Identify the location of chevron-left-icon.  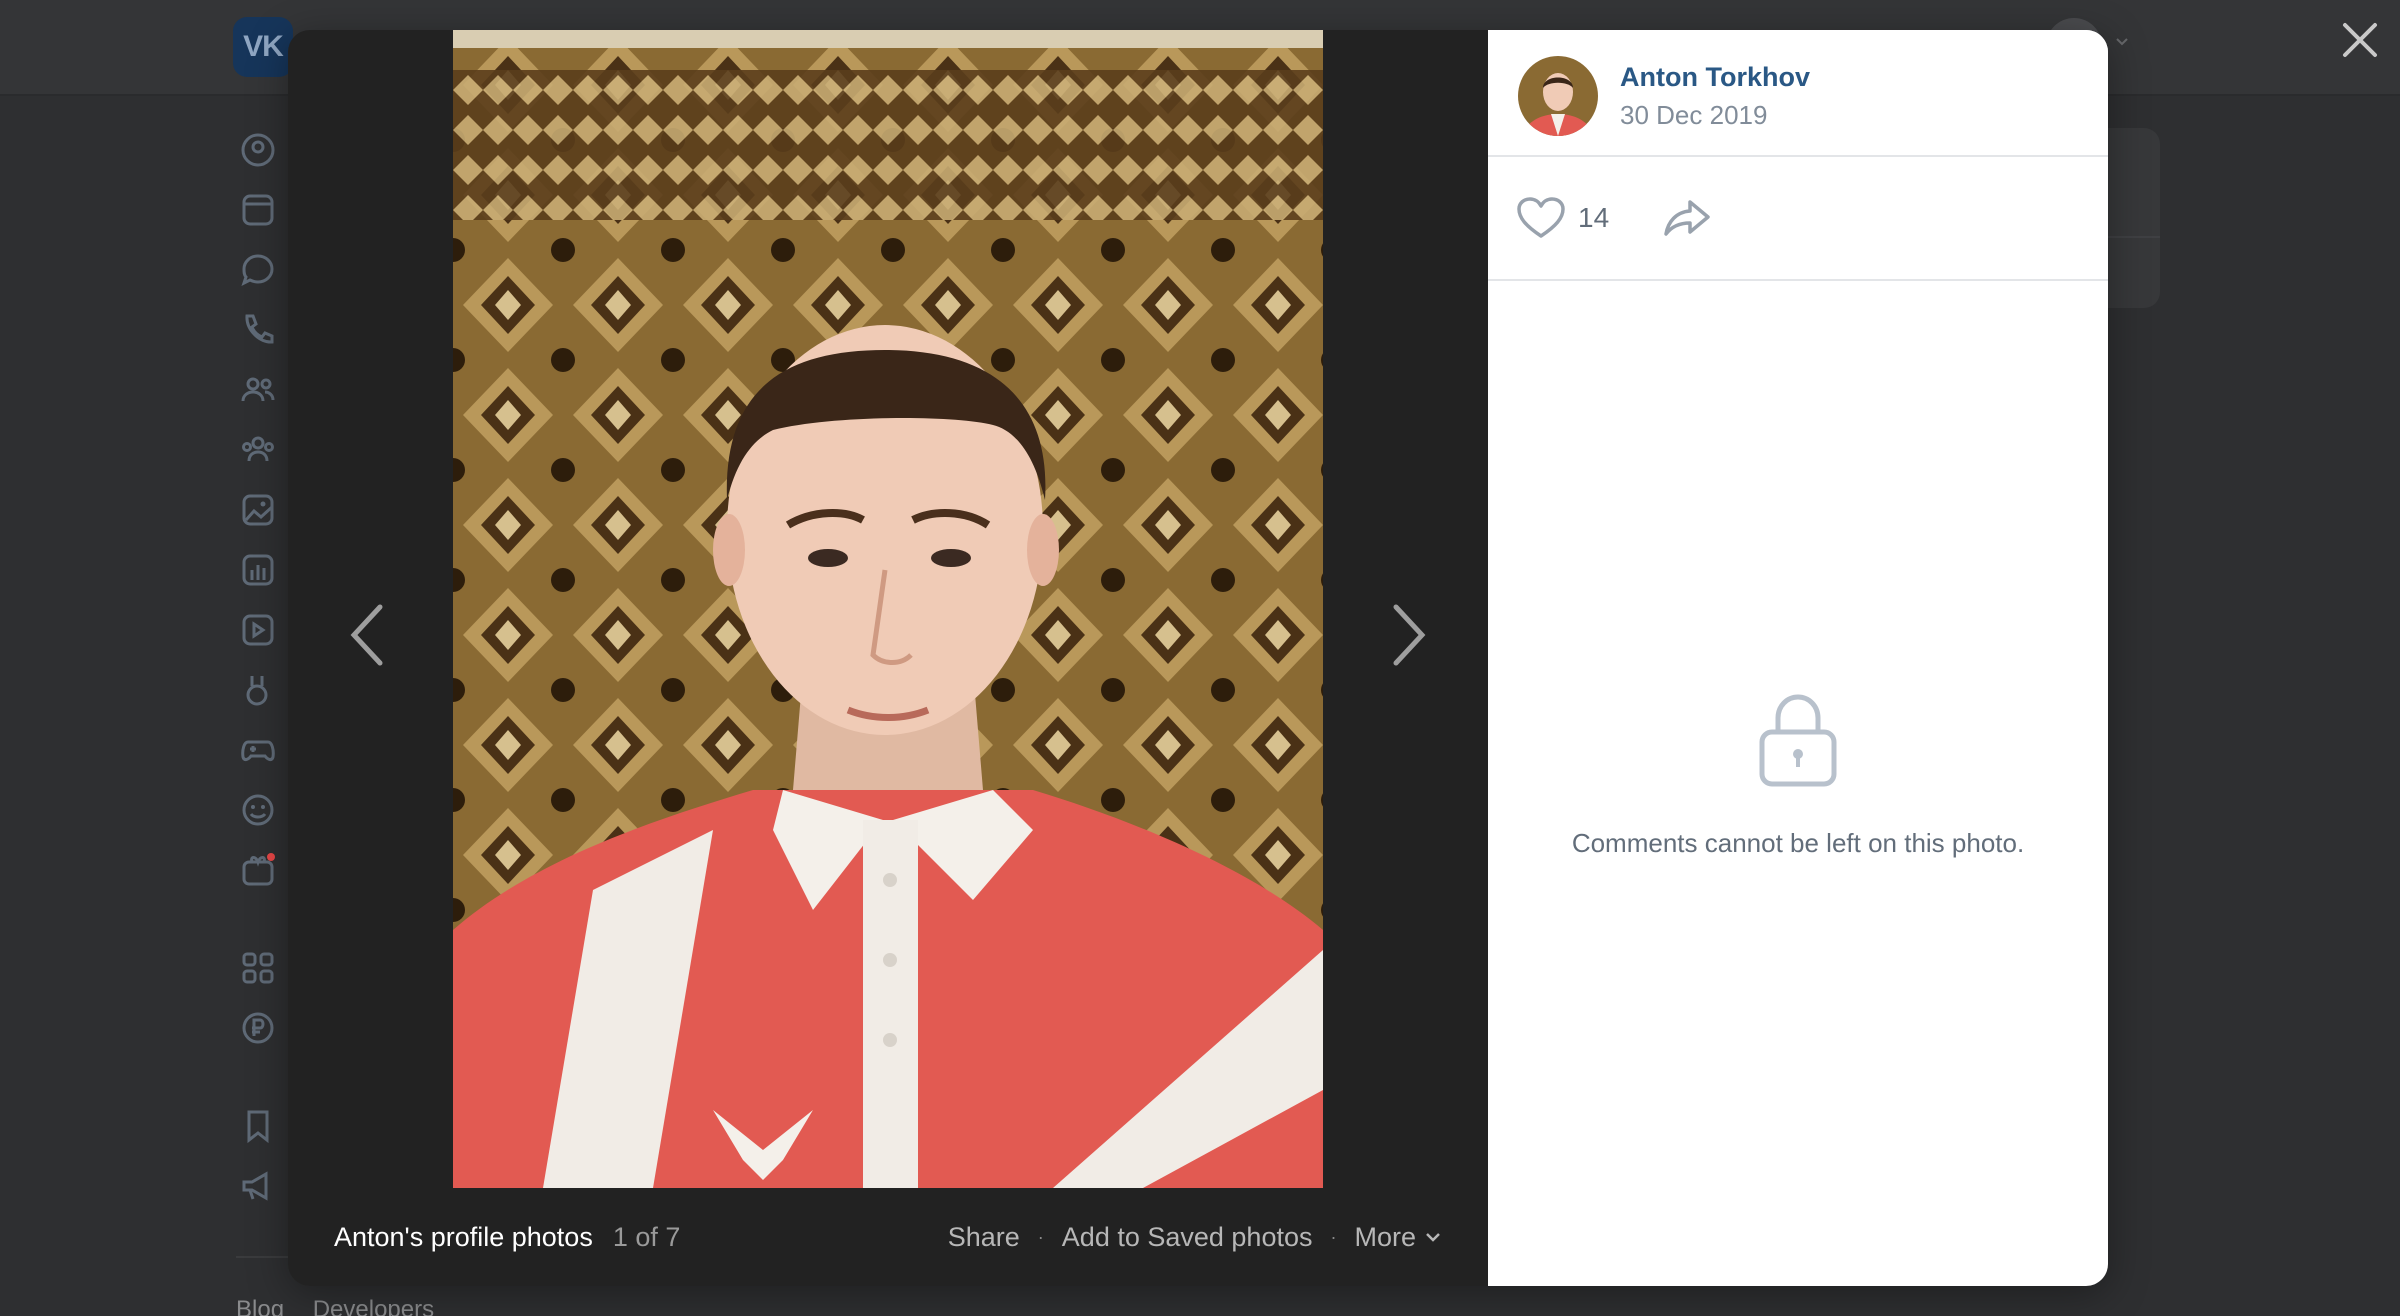
(366, 635).